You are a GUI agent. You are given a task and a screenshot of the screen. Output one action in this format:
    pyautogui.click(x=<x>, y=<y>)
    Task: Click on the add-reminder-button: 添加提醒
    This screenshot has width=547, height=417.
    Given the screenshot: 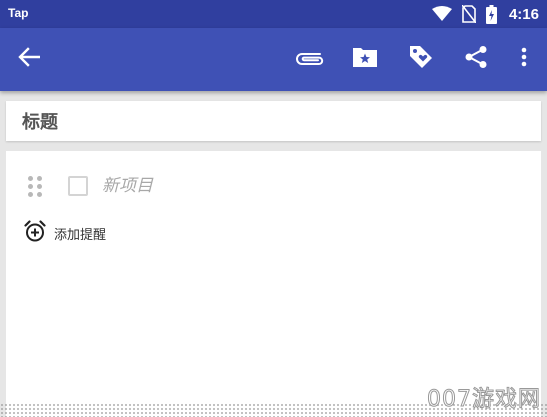 What is the action you would take?
    pyautogui.click(x=65, y=233)
    